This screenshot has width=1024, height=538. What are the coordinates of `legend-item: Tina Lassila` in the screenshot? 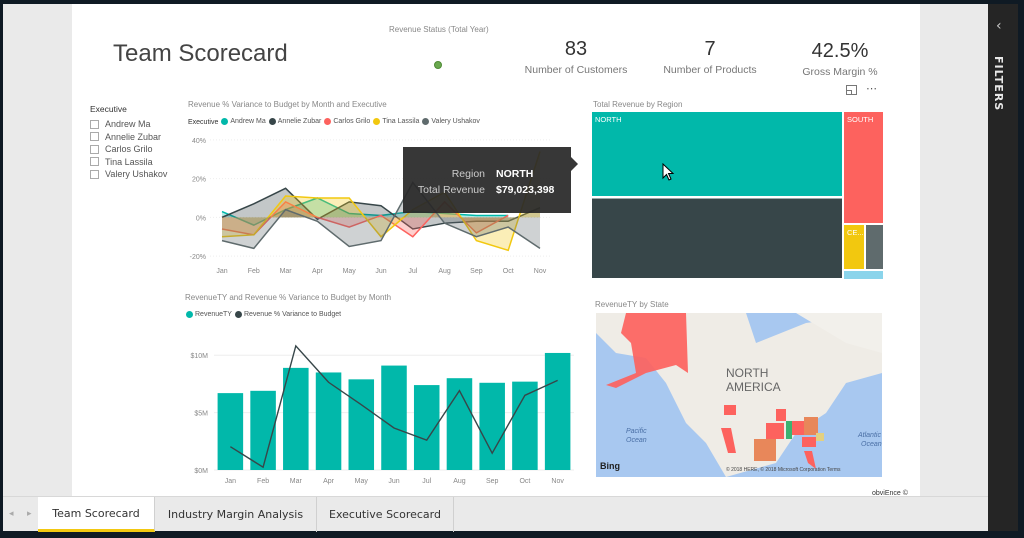 It's located at (394, 121).